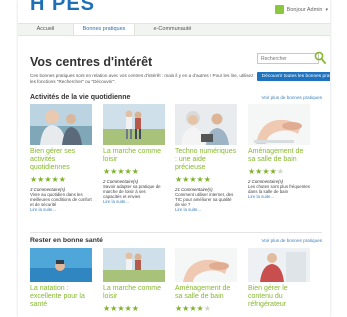 The height and width of the screenshot is (317, 347). What do you see at coordinates (206, 124) in the screenshot?
I see `card-image-computer-users` at bounding box center [206, 124].